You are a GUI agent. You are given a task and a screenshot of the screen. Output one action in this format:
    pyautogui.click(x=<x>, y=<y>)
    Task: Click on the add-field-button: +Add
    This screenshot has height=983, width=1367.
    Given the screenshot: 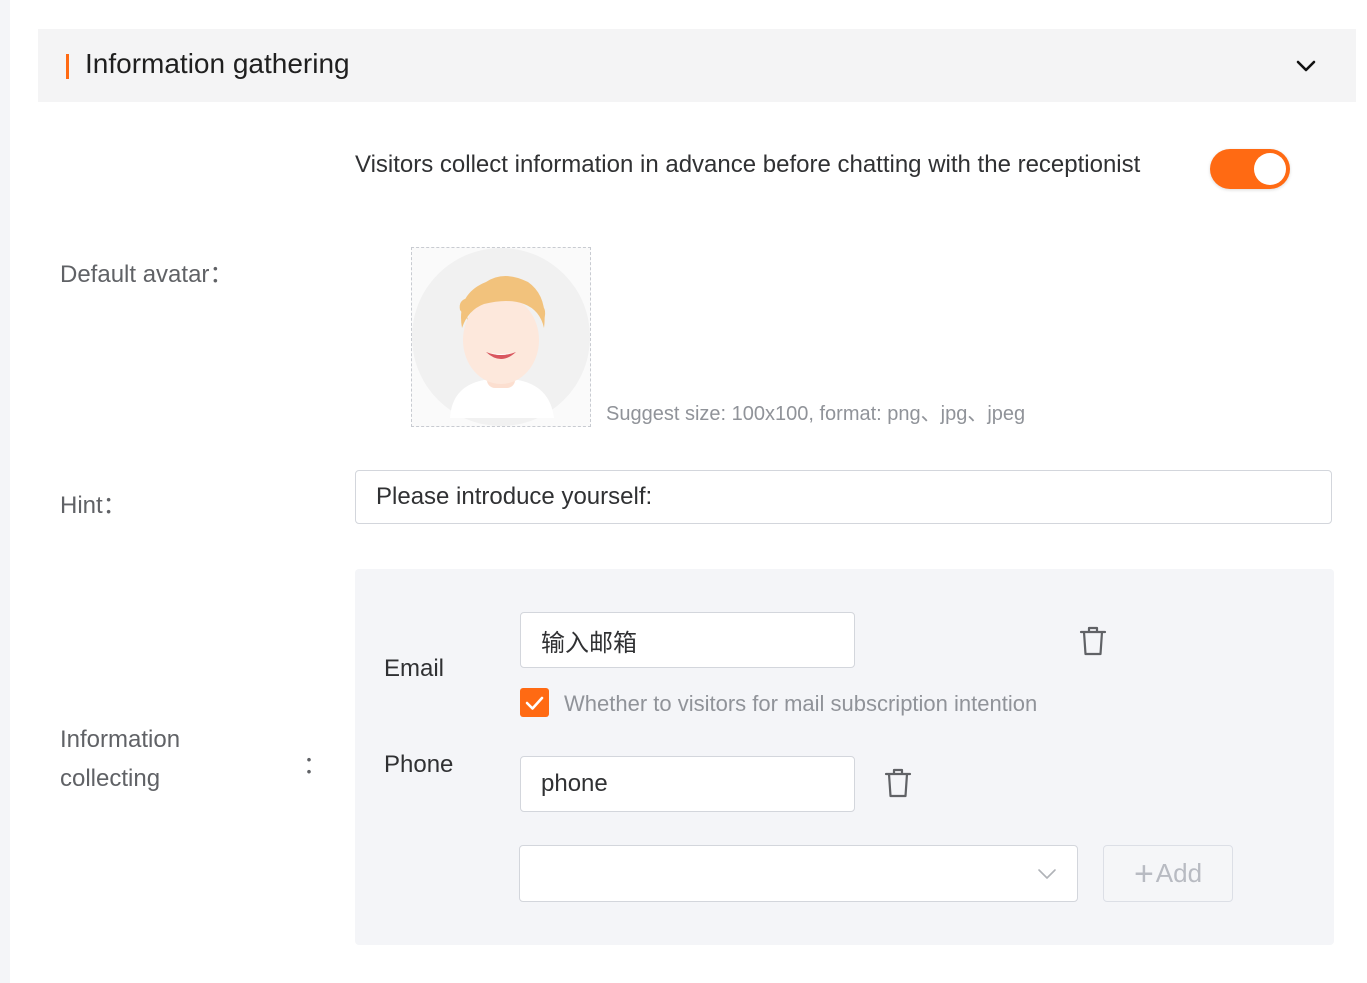 What is the action you would take?
    pyautogui.click(x=1168, y=873)
    